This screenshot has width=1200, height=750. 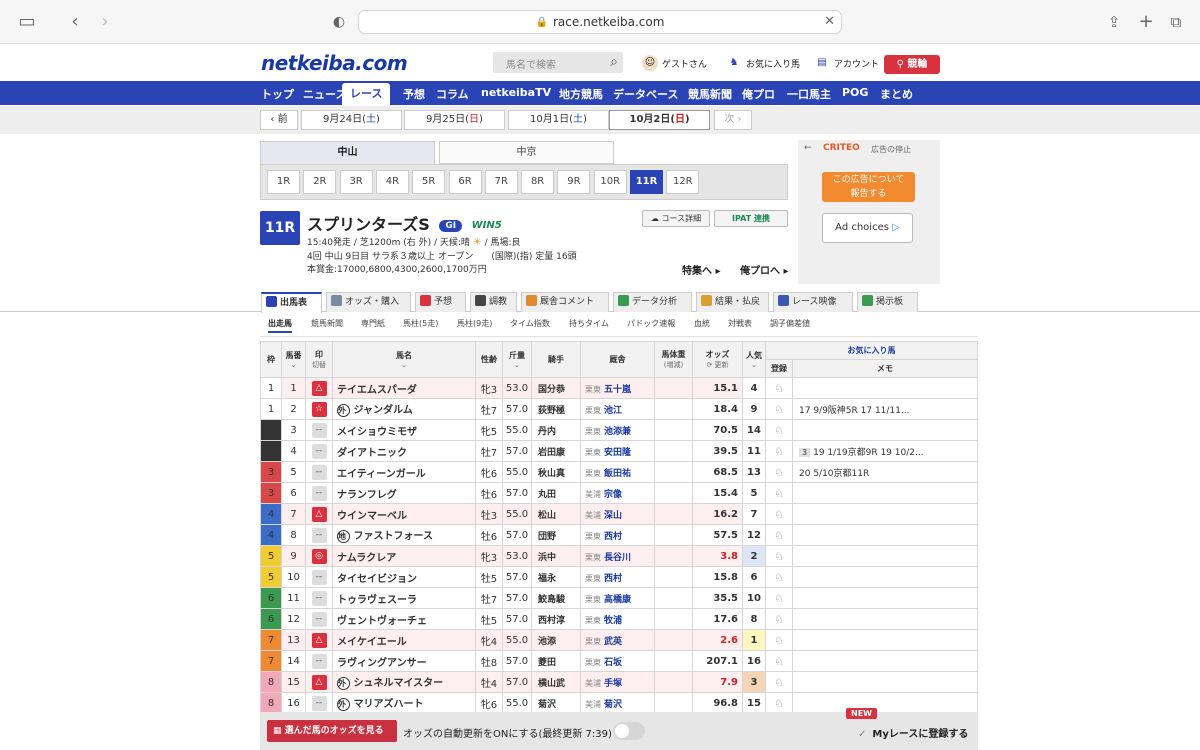 What do you see at coordinates (556, 535) in the screenshot?
I see `jockey-cell: 団野` at bounding box center [556, 535].